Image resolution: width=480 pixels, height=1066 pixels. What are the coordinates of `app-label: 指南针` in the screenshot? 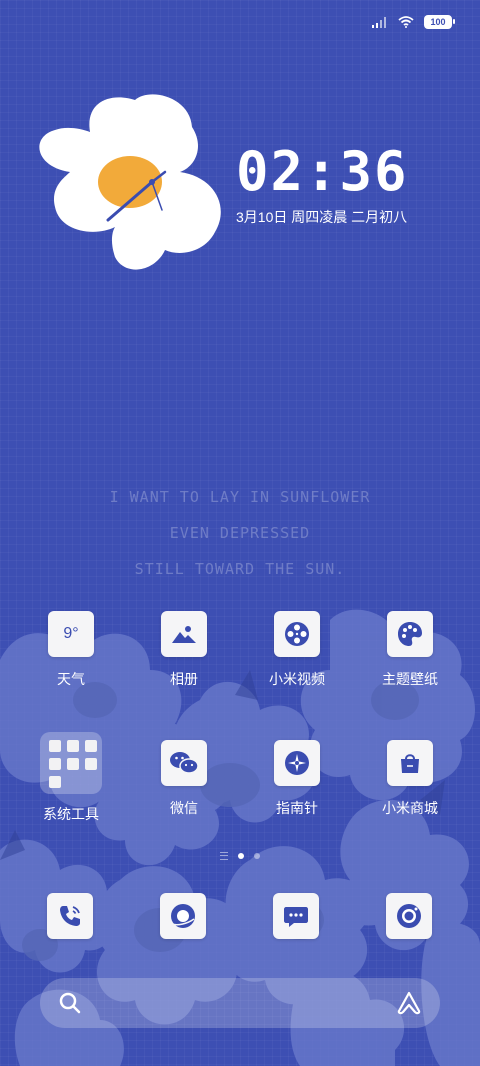 It's located at (297, 808).